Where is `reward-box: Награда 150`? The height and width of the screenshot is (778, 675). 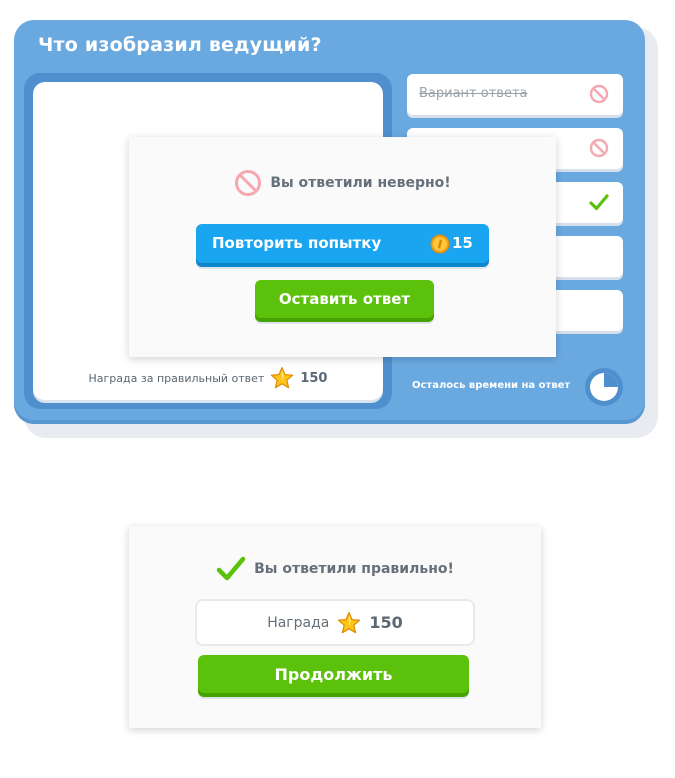 reward-box: Награда 150 is located at coordinates (335, 622).